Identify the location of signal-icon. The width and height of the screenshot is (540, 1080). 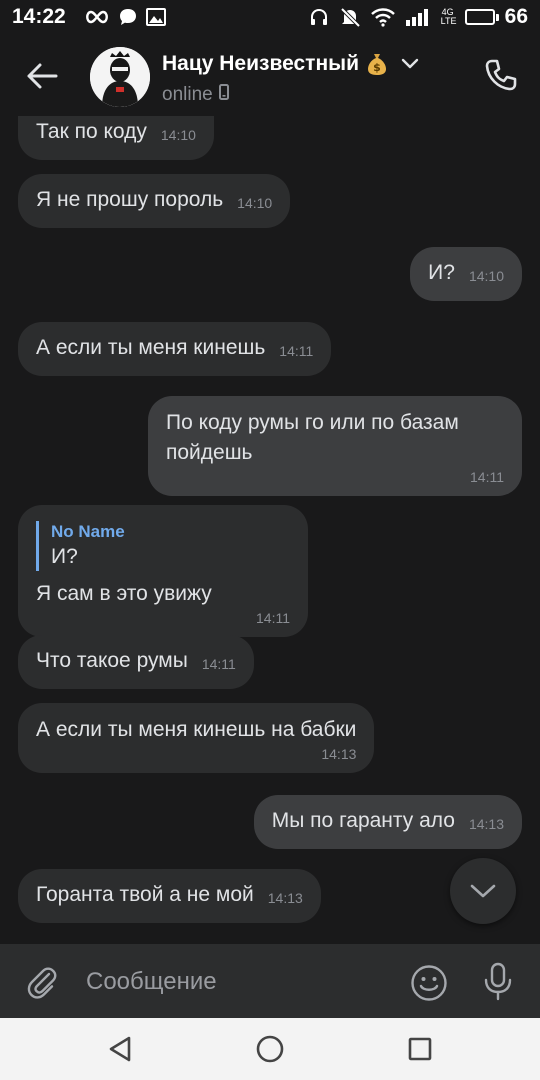
(418, 17).